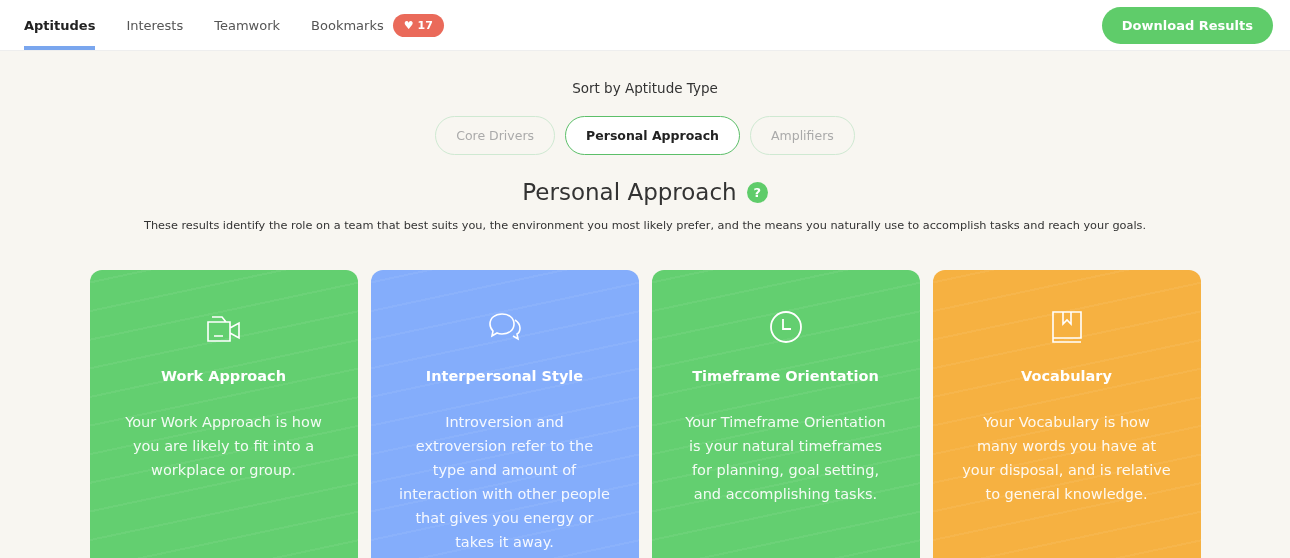 The image size is (1290, 558). Describe the element at coordinates (60, 25) in the screenshot. I see `nav-tab: Aptitudes` at that location.